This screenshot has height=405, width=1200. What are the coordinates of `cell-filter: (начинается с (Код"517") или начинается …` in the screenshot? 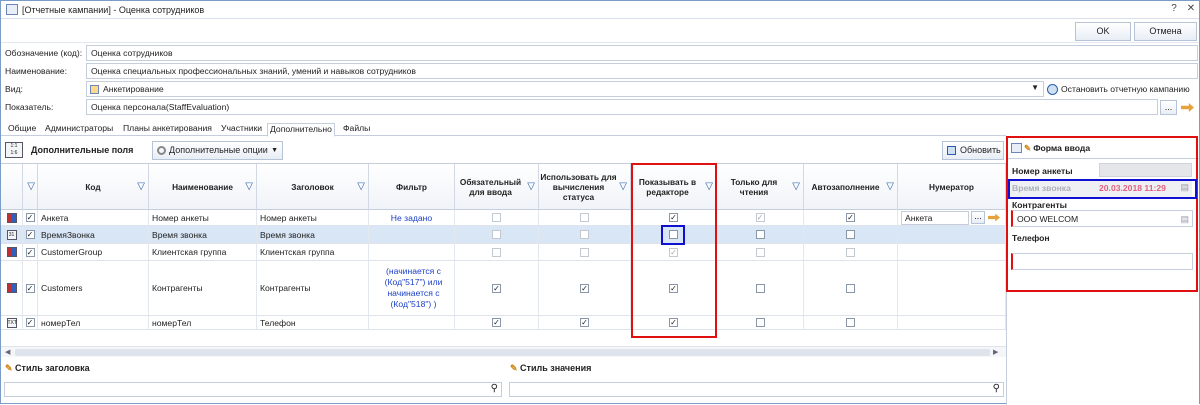 It's located at (412, 288).